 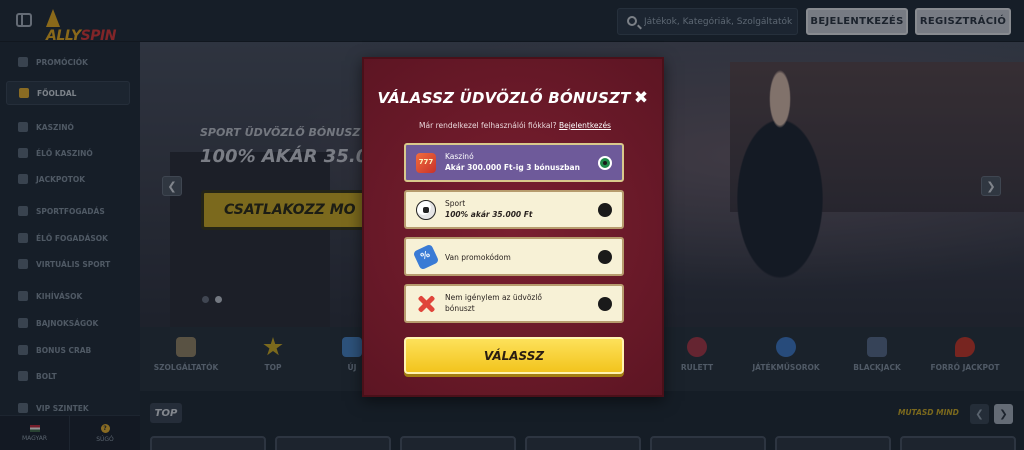 I want to click on choose-bonus-button: Válassz, so click(x=514, y=355).